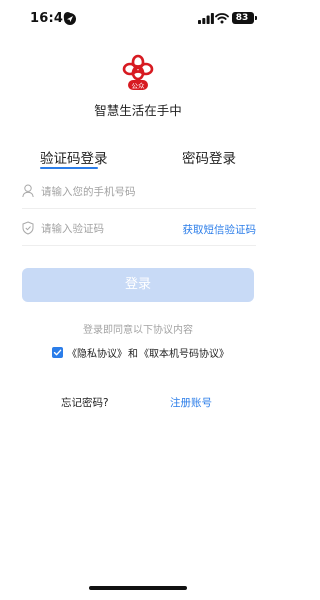 The width and height of the screenshot is (320, 600). I want to click on wifi-icon, so click(222, 18).